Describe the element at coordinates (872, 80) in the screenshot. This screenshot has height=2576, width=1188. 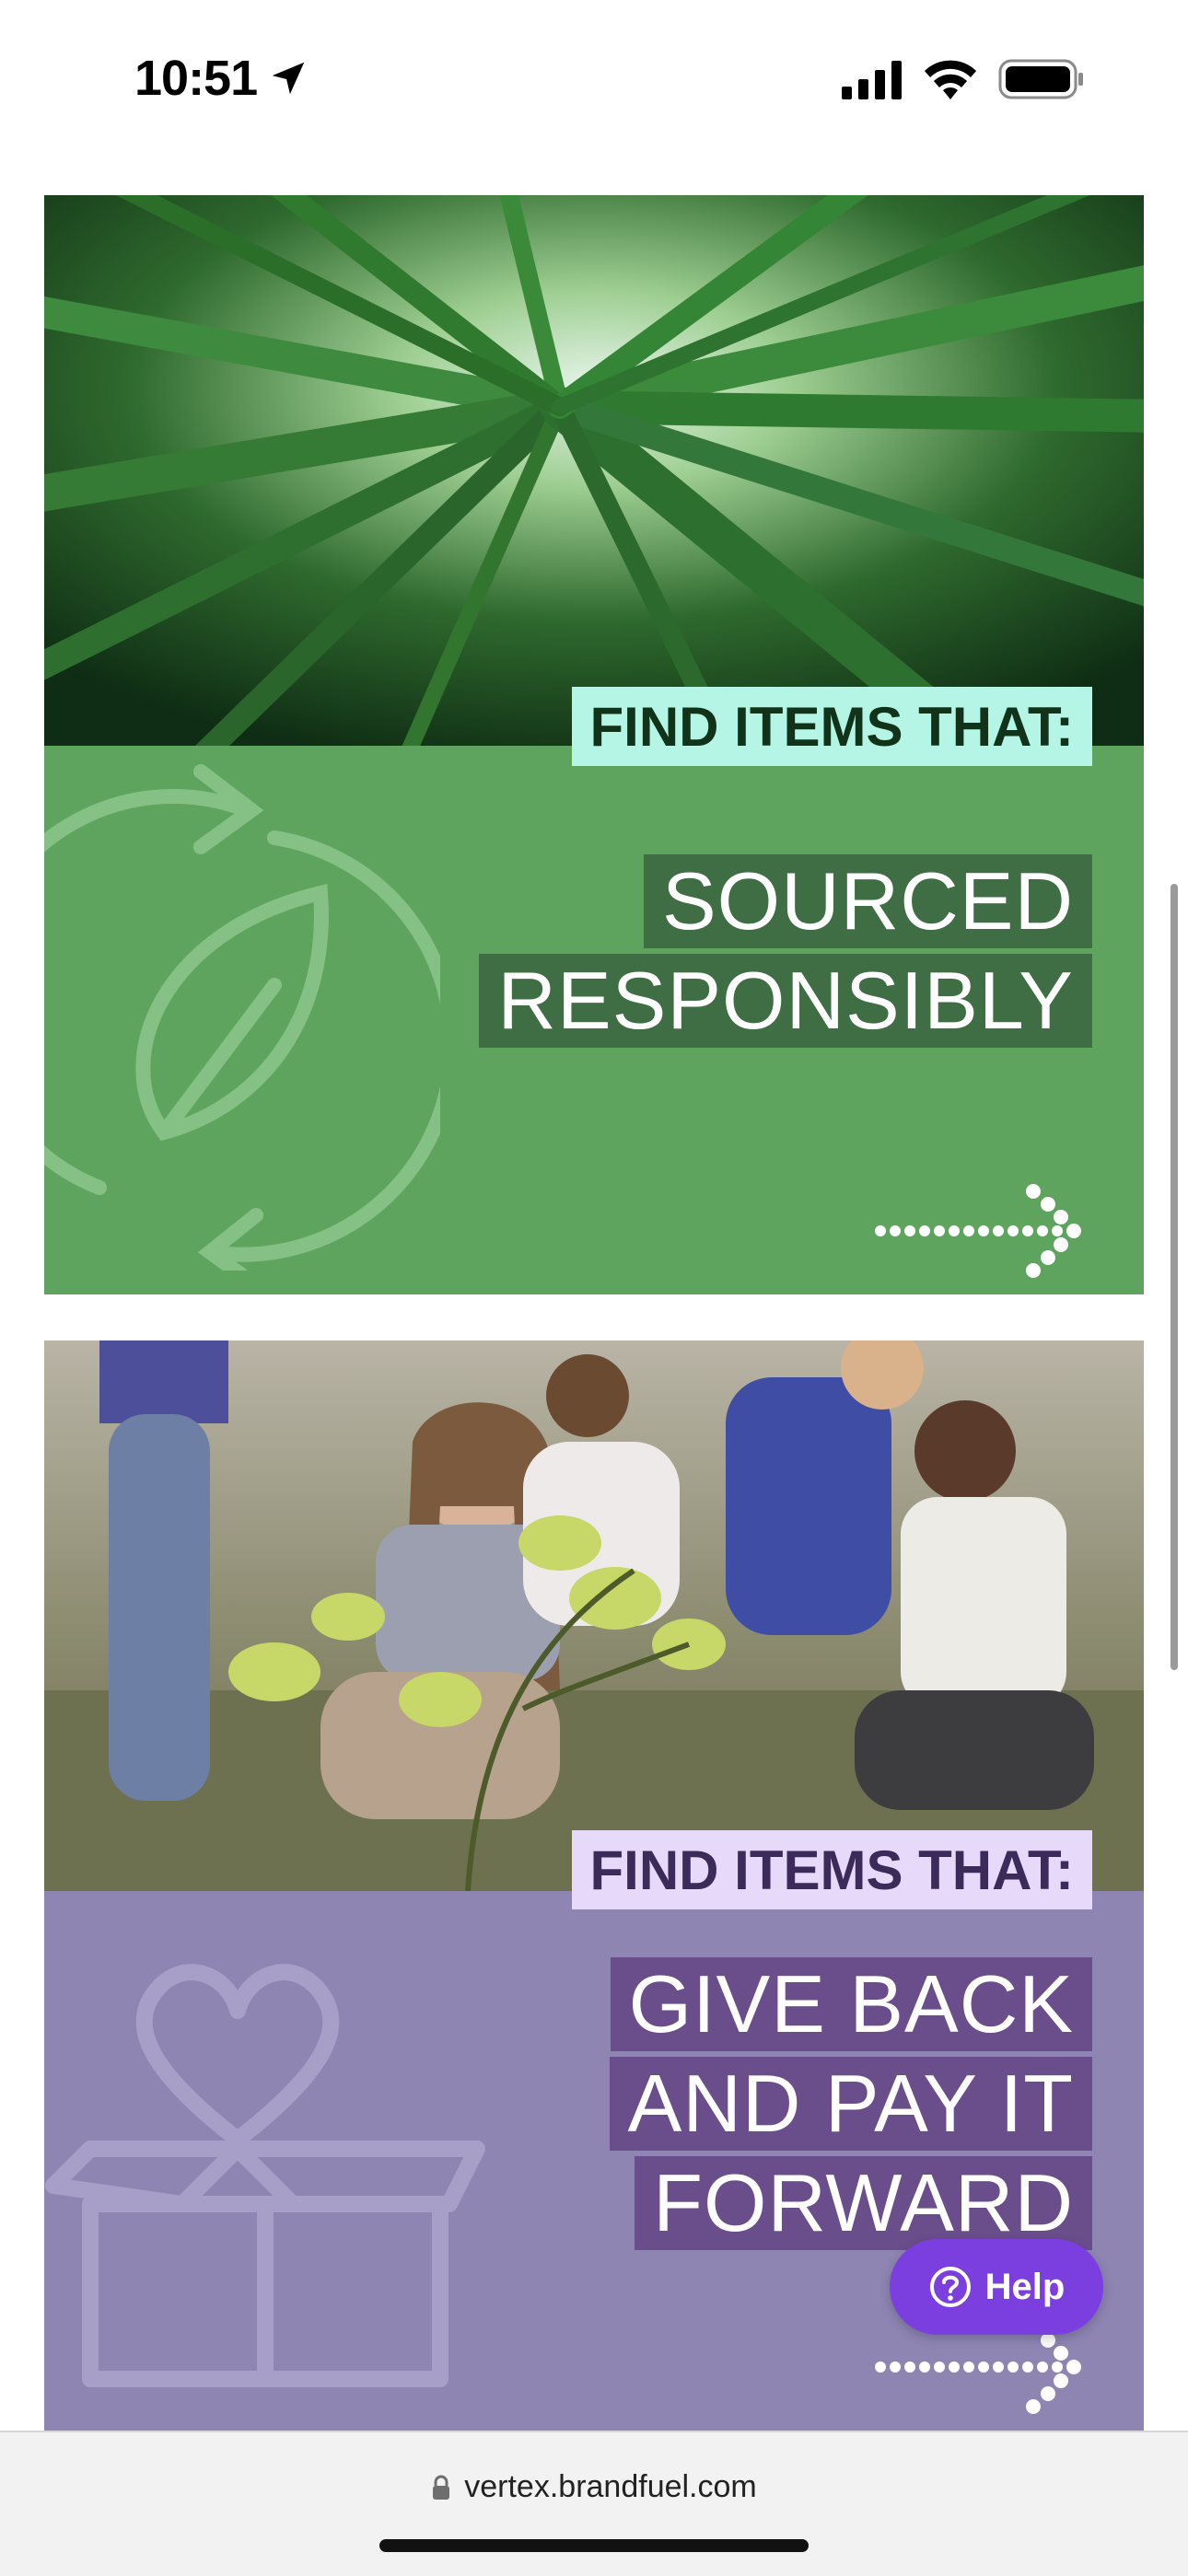
I see `cellular-signal-icon` at that location.